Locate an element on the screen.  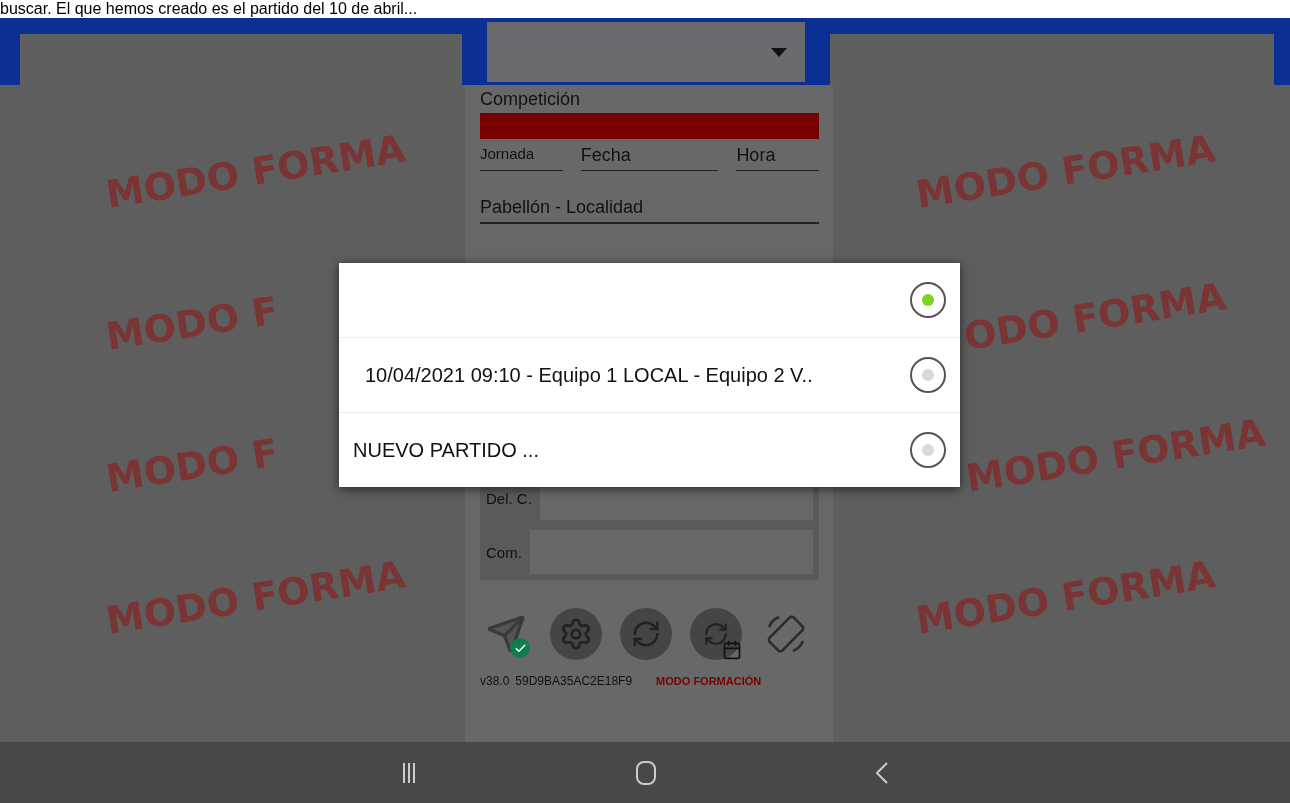
field-label: Del. C. is located at coordinates (509, 498).